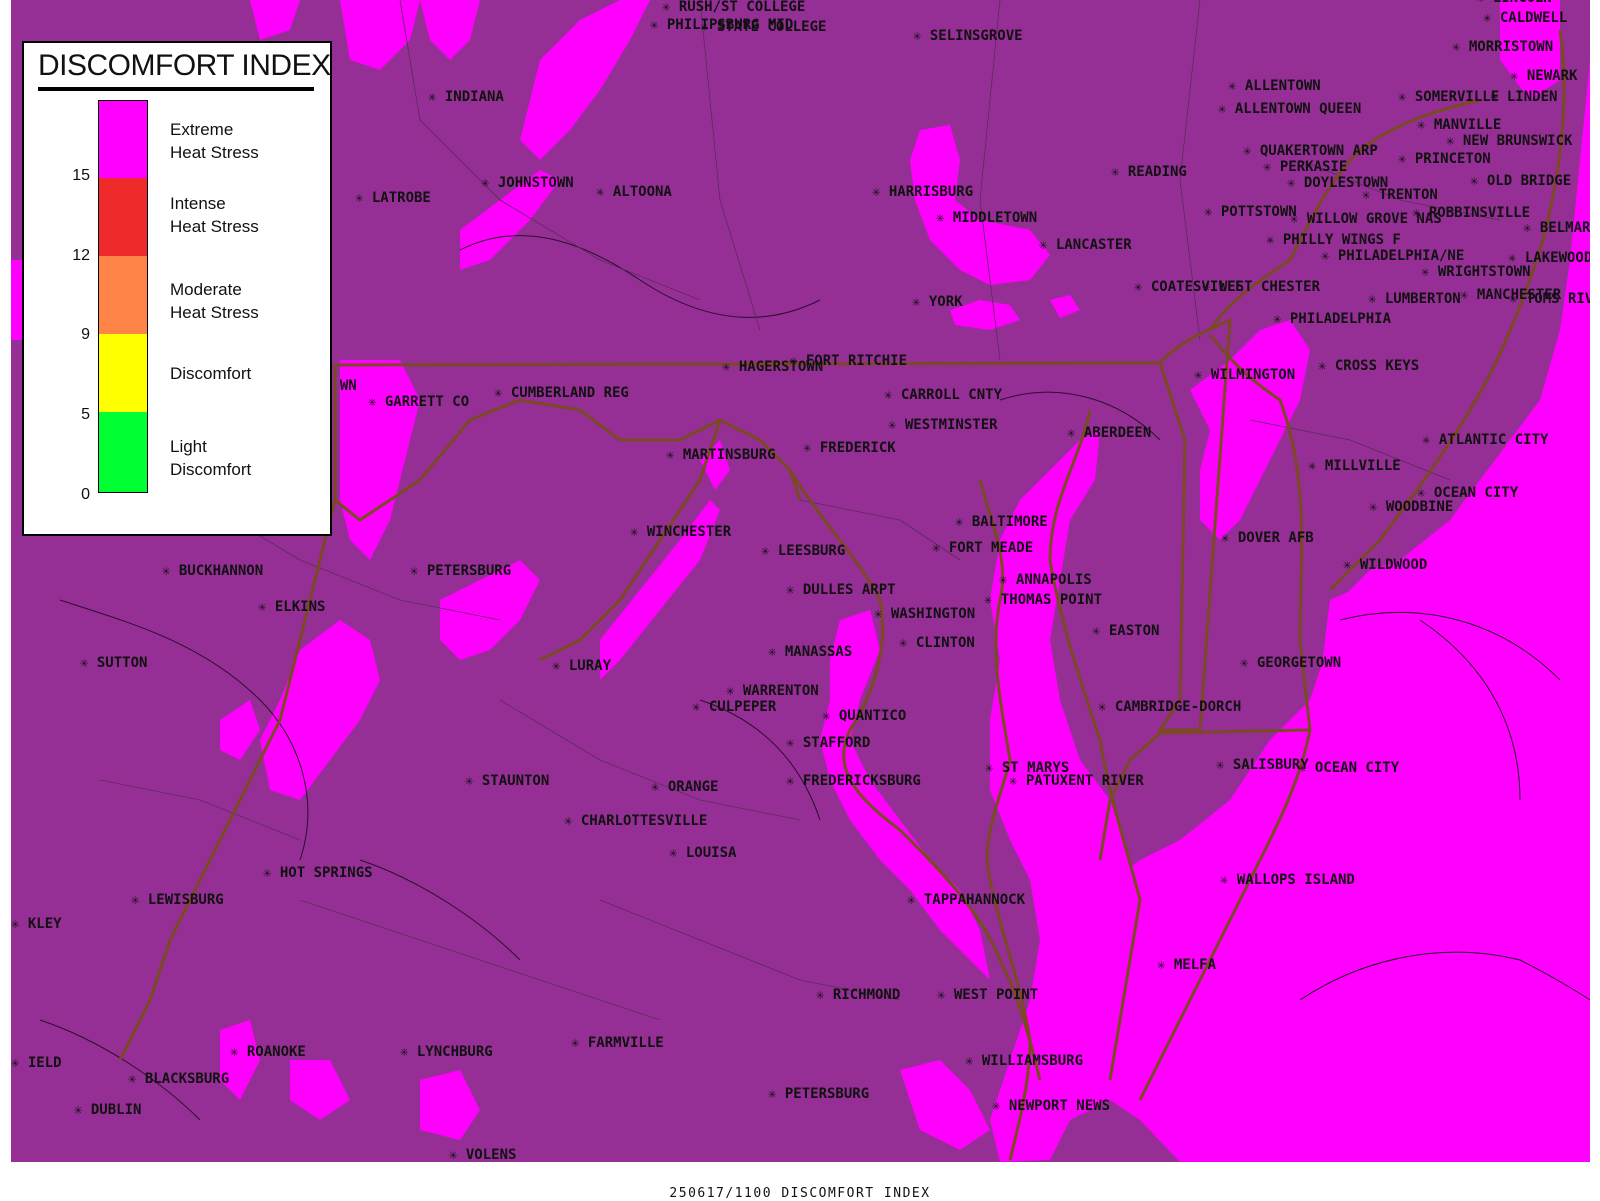 The height and width of the screenshot is (1201, 1600). I want to click on legend-swatch-intense, so click(123, 217).